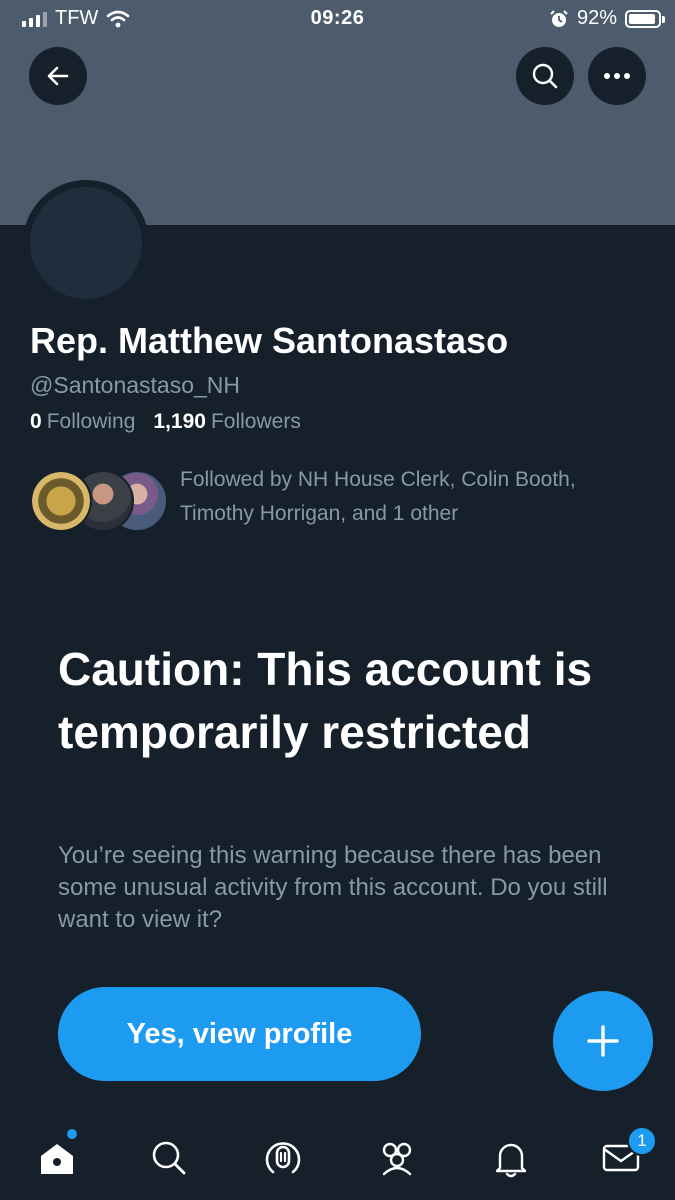 This screenshot has width=675, height=1200. Describe the element at coordinates (135, 385) in the screenshot. I see `user-handle: @Santonastaso_NH` at that location.